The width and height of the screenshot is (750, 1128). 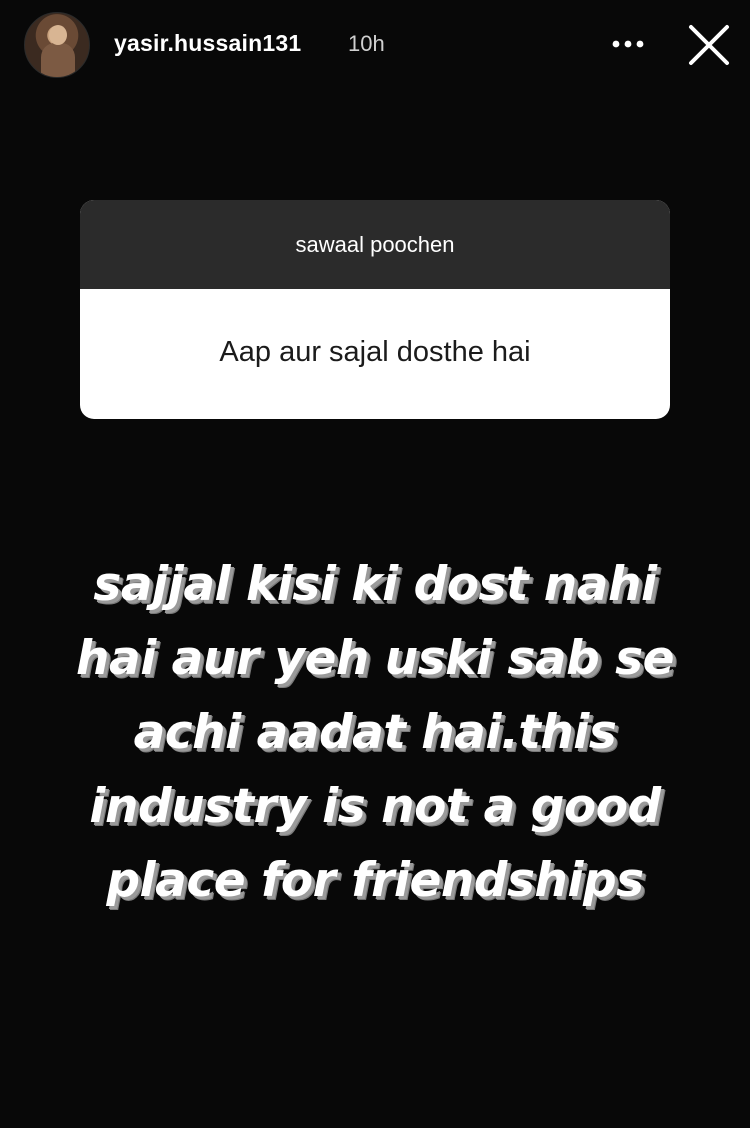 I want to click on answer-line: hai aur yeh uski sab se, so click(x=375, y=658).